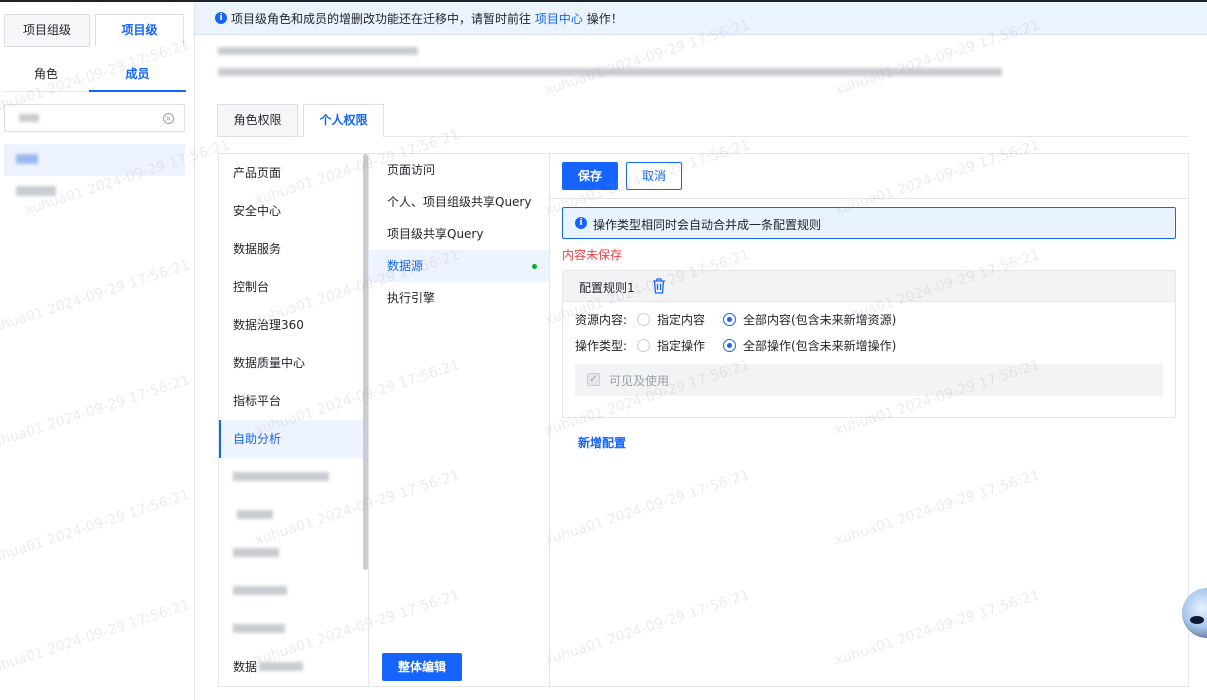 This screenshot has height=700, width=1207. I want to click on config-rule-header: 配置规则1, so click(869, 286).